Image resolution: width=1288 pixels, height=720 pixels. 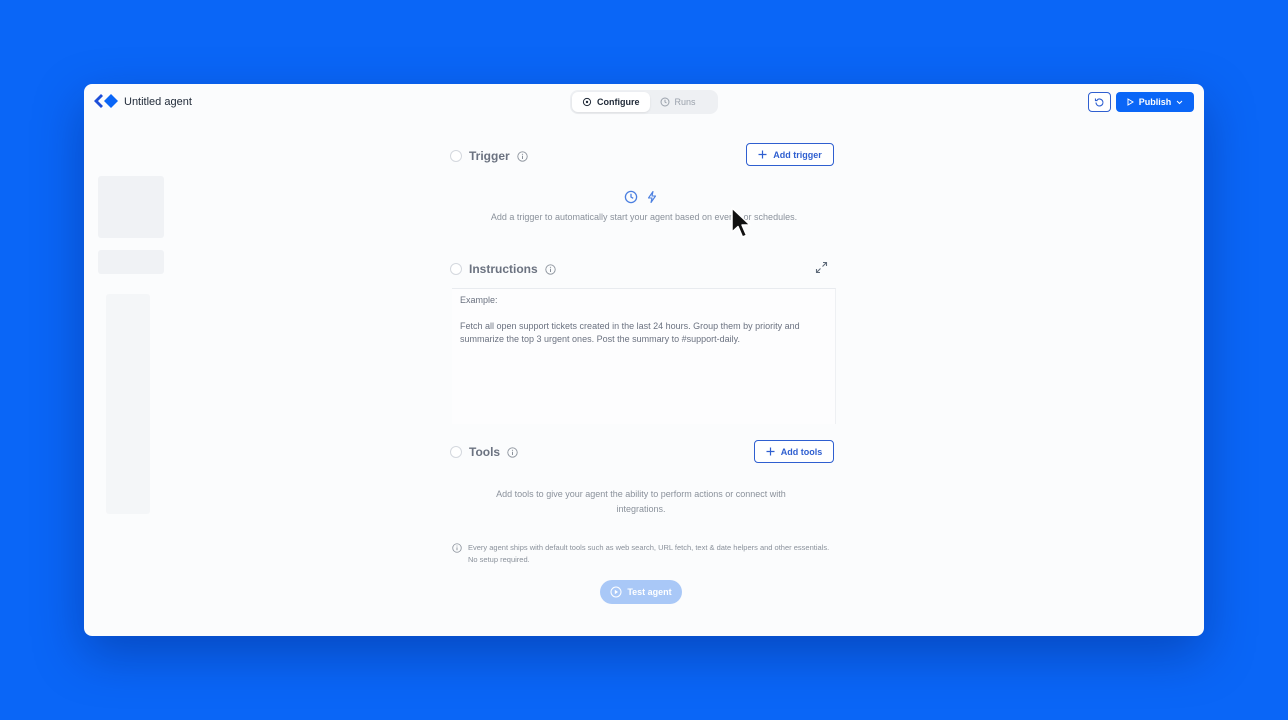 What do you see at coordinates (479, 300) in the screenshot?
I see `instructions-example-label: Example:` at bounding box center [479, 300].